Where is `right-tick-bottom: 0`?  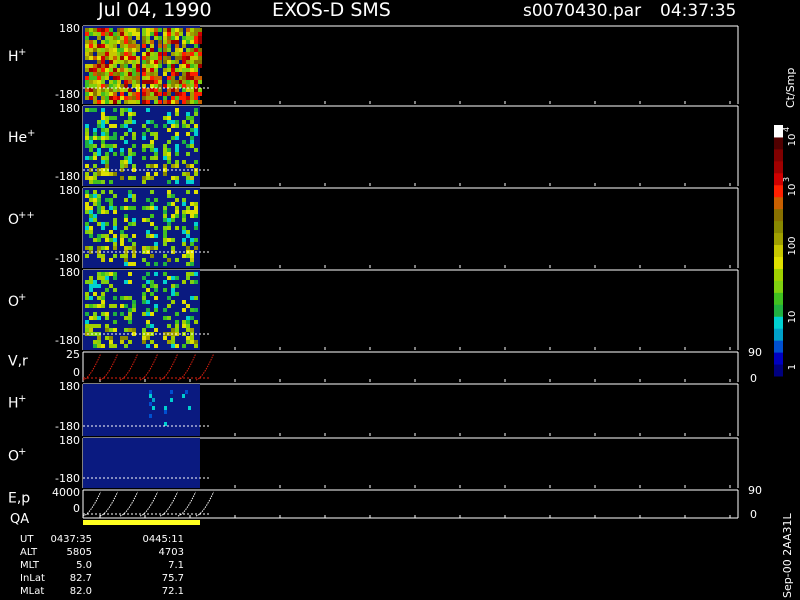 right-tick-bottom: 0 is located at coordinates (753, 514).